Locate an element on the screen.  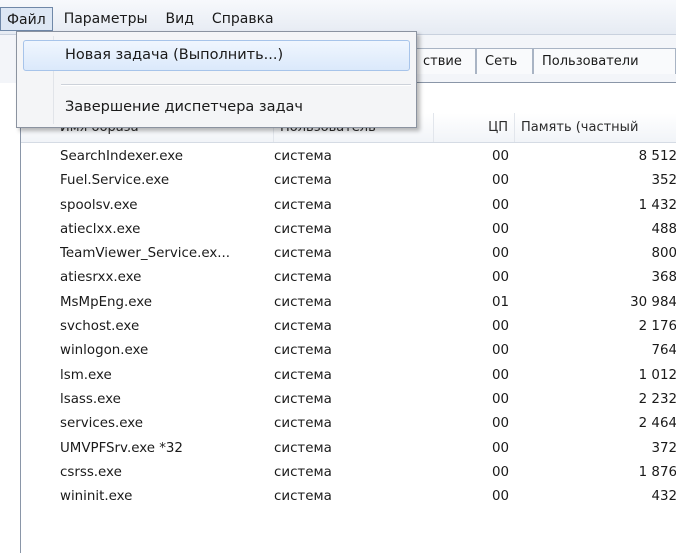
process-memory: 1 012 is located at coordinates (657, 375).